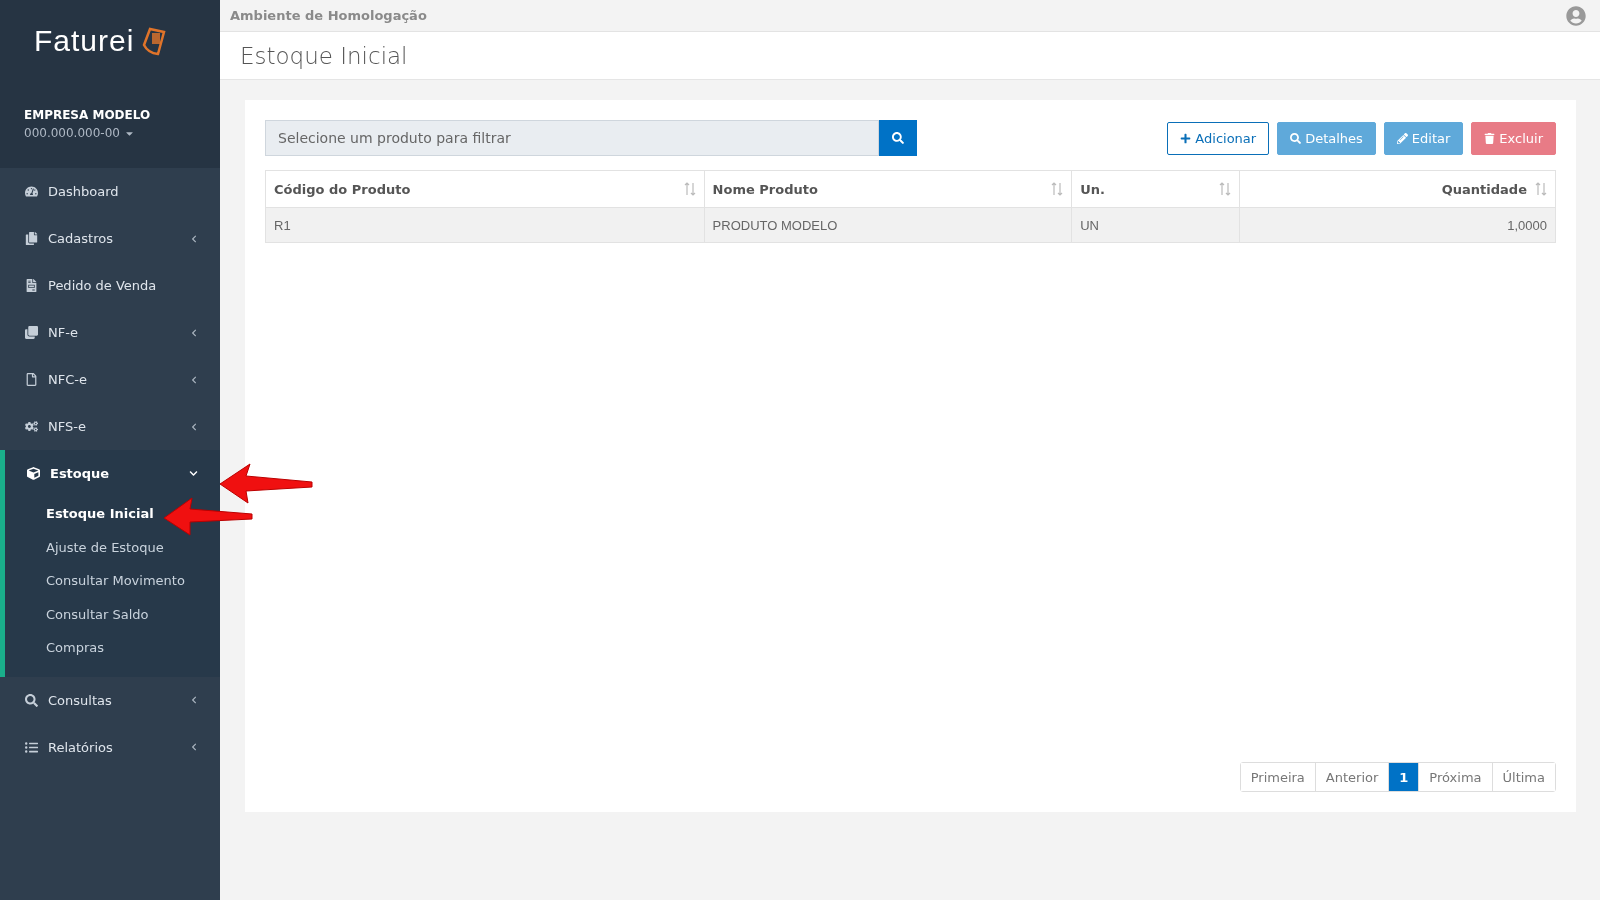 Image resolution: width=1600 pixels, height=900 pixels. I want to click on submenu-item: Consultar Saldo, so click(112, 614).